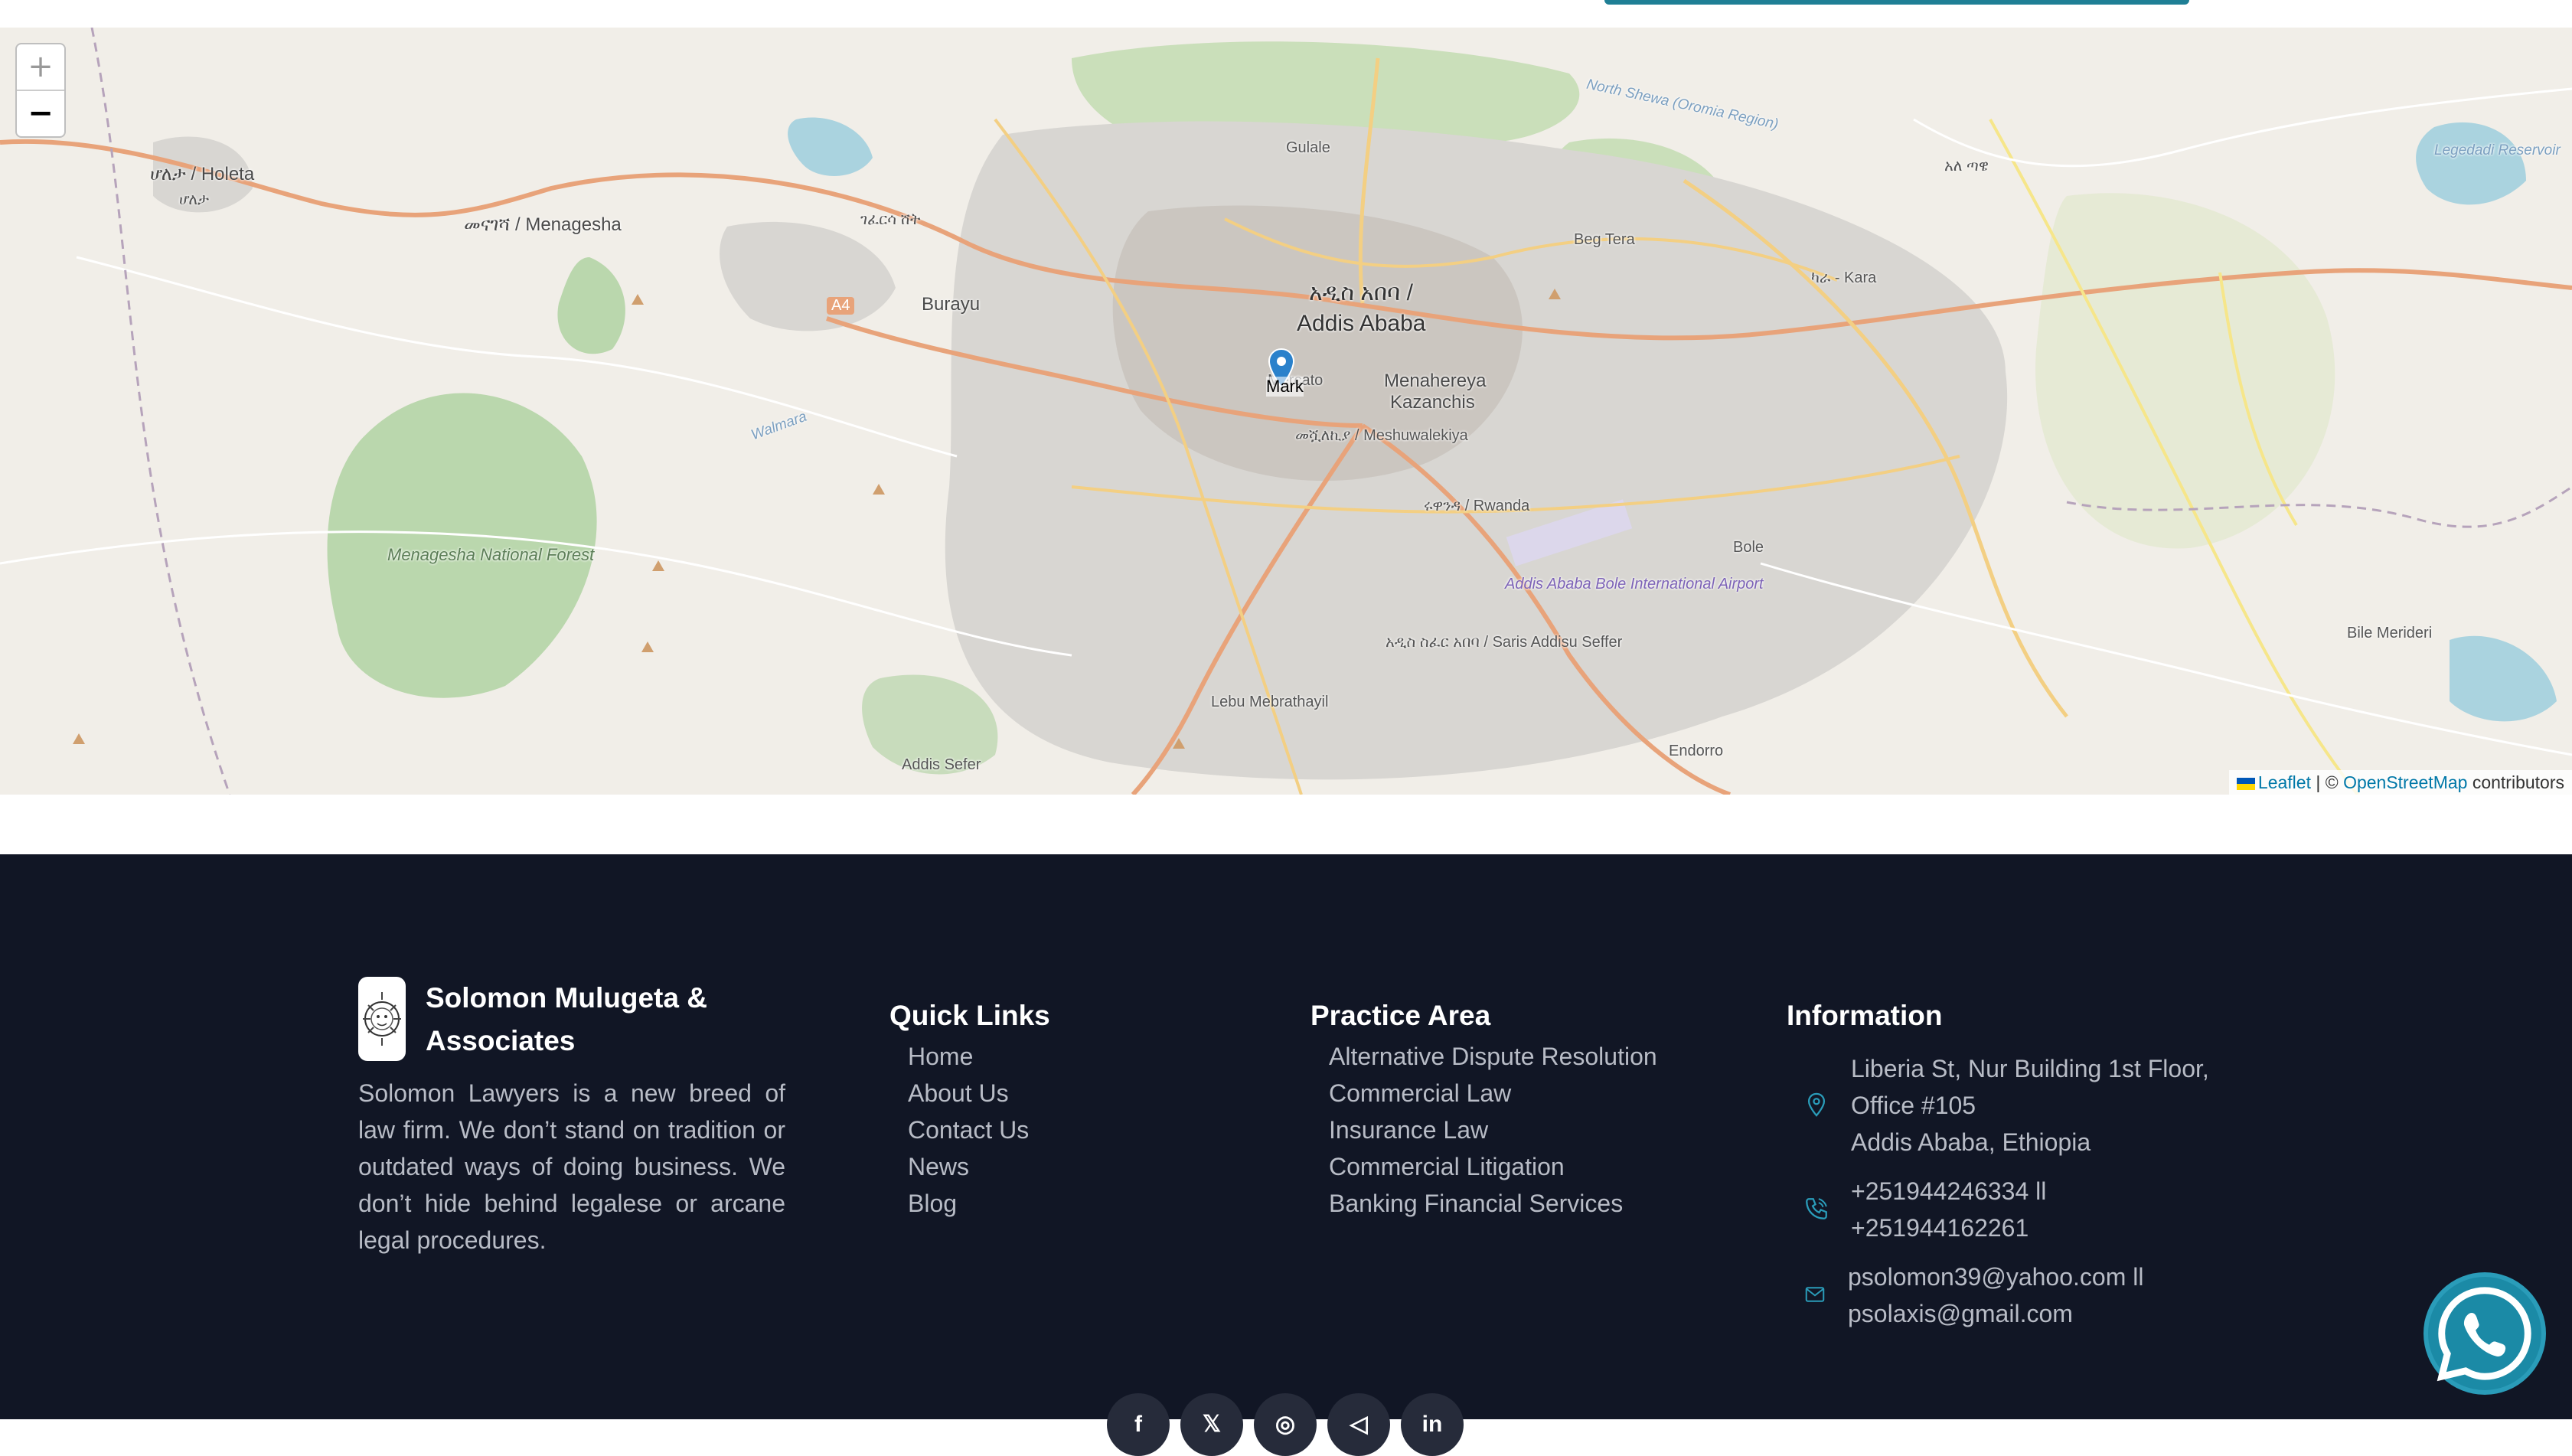  What do you see at coordinates (1493, 1094) in the screenshot?
I see `practice-link-commercial-law: Commercial Law` at bounding box center [1493, 1094].